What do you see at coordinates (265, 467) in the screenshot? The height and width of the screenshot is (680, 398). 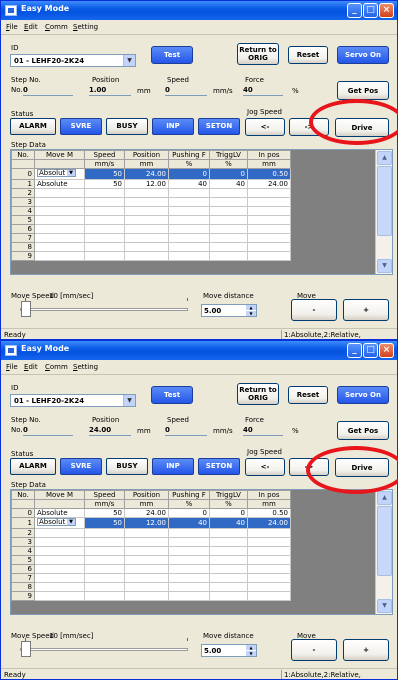 I see `jog-left-button: <-` at bounding box center [265, 467].